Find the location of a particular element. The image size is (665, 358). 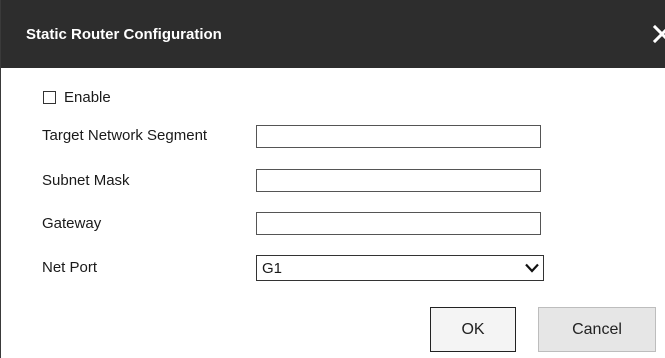

net-port-label: Net Port is located at coordinates (70, 267).